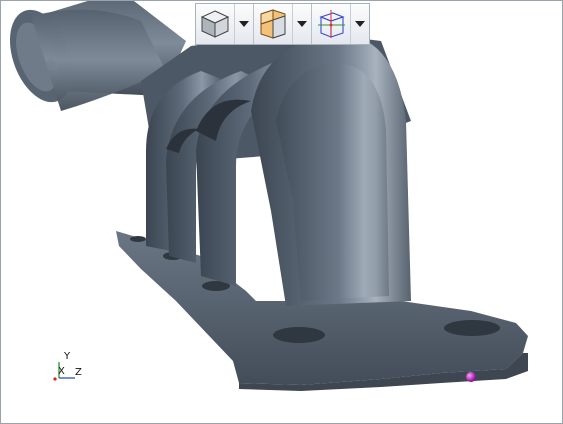  I want to click on view-orientation-button, so click(331, 24).